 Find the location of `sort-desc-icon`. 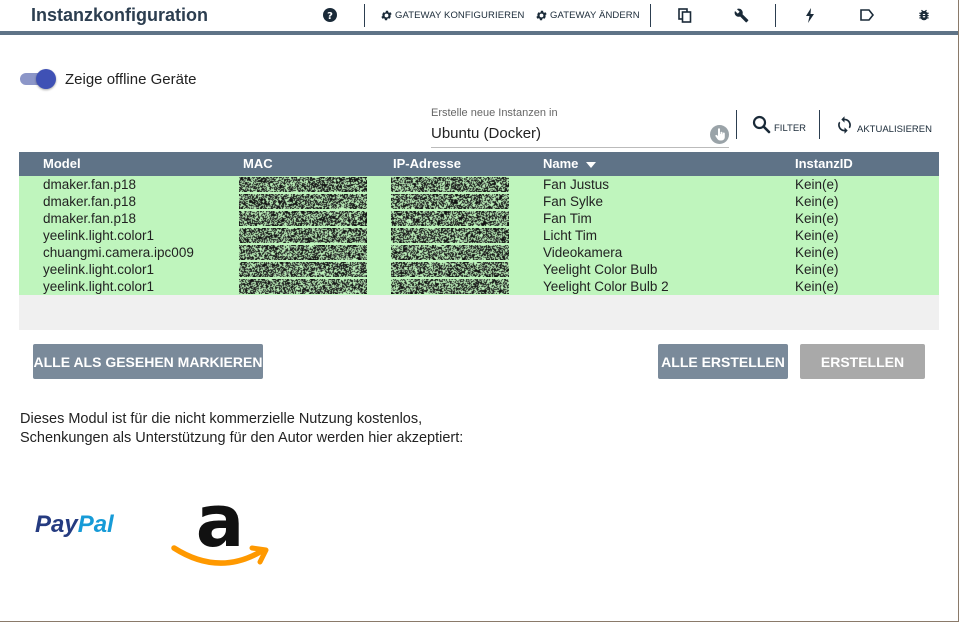

sort-desc-icon is located at coordinates (591, 164).